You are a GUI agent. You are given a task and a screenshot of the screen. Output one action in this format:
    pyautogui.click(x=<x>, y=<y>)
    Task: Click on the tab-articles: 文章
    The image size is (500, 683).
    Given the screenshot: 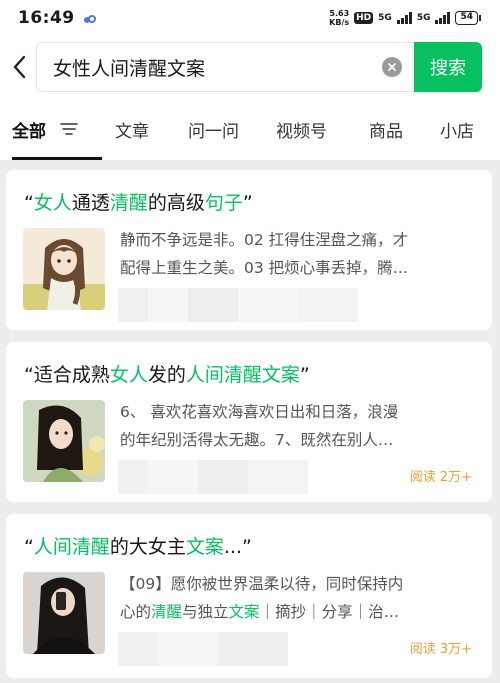 What is the action you would take?
    pyautogui.click(x=132, y=129)
    